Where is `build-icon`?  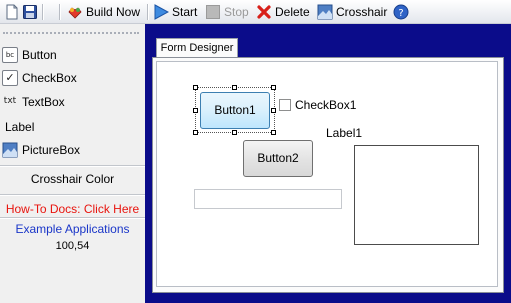 build-icon is located at coordinates (75, 12).